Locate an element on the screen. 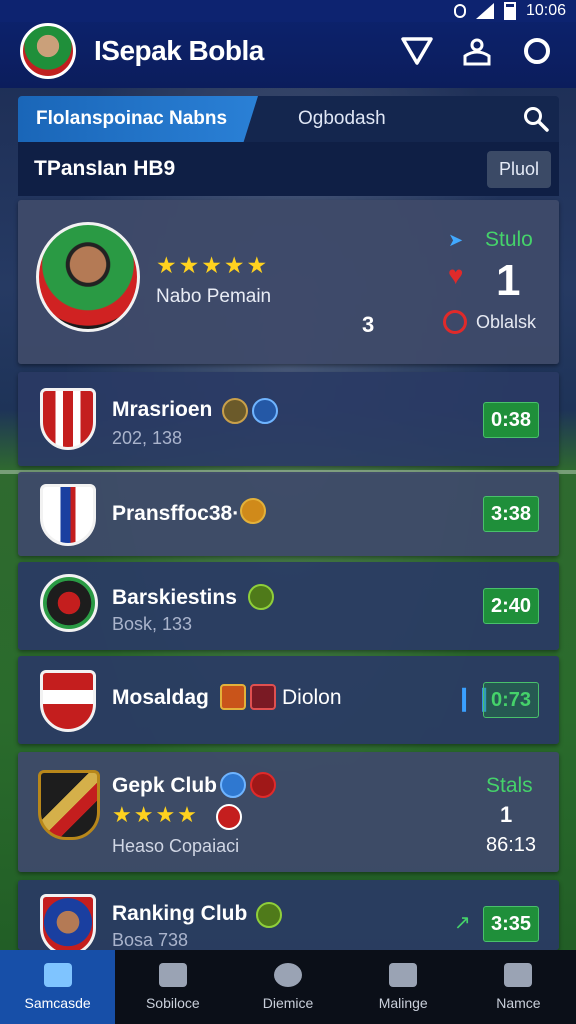 This screenshot has height=1024, width=576. signal-icon is located at coordinates (484, 11).